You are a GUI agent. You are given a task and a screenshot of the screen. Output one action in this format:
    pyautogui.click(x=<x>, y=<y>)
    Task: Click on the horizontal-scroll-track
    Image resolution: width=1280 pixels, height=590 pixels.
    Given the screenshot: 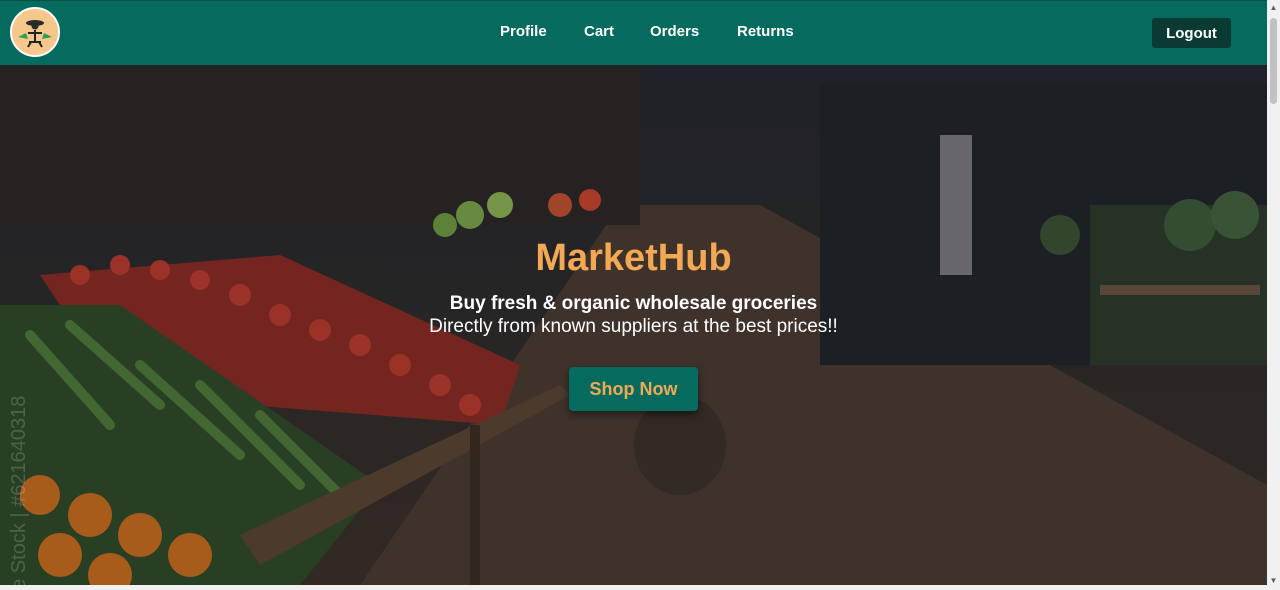 What is the action you would take?
    pyautogui.click(x=633, y=587)
    